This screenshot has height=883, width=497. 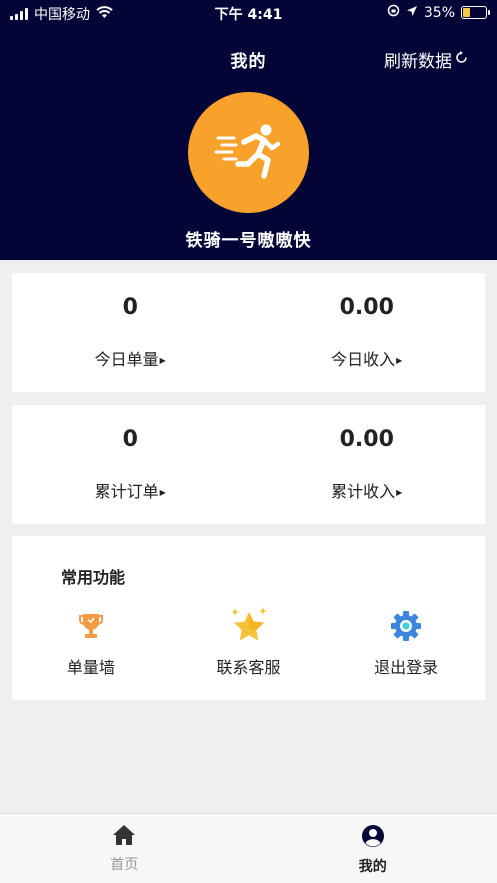 I want to click on order-wall-label: 单量墙, so click(x=90, y=667).